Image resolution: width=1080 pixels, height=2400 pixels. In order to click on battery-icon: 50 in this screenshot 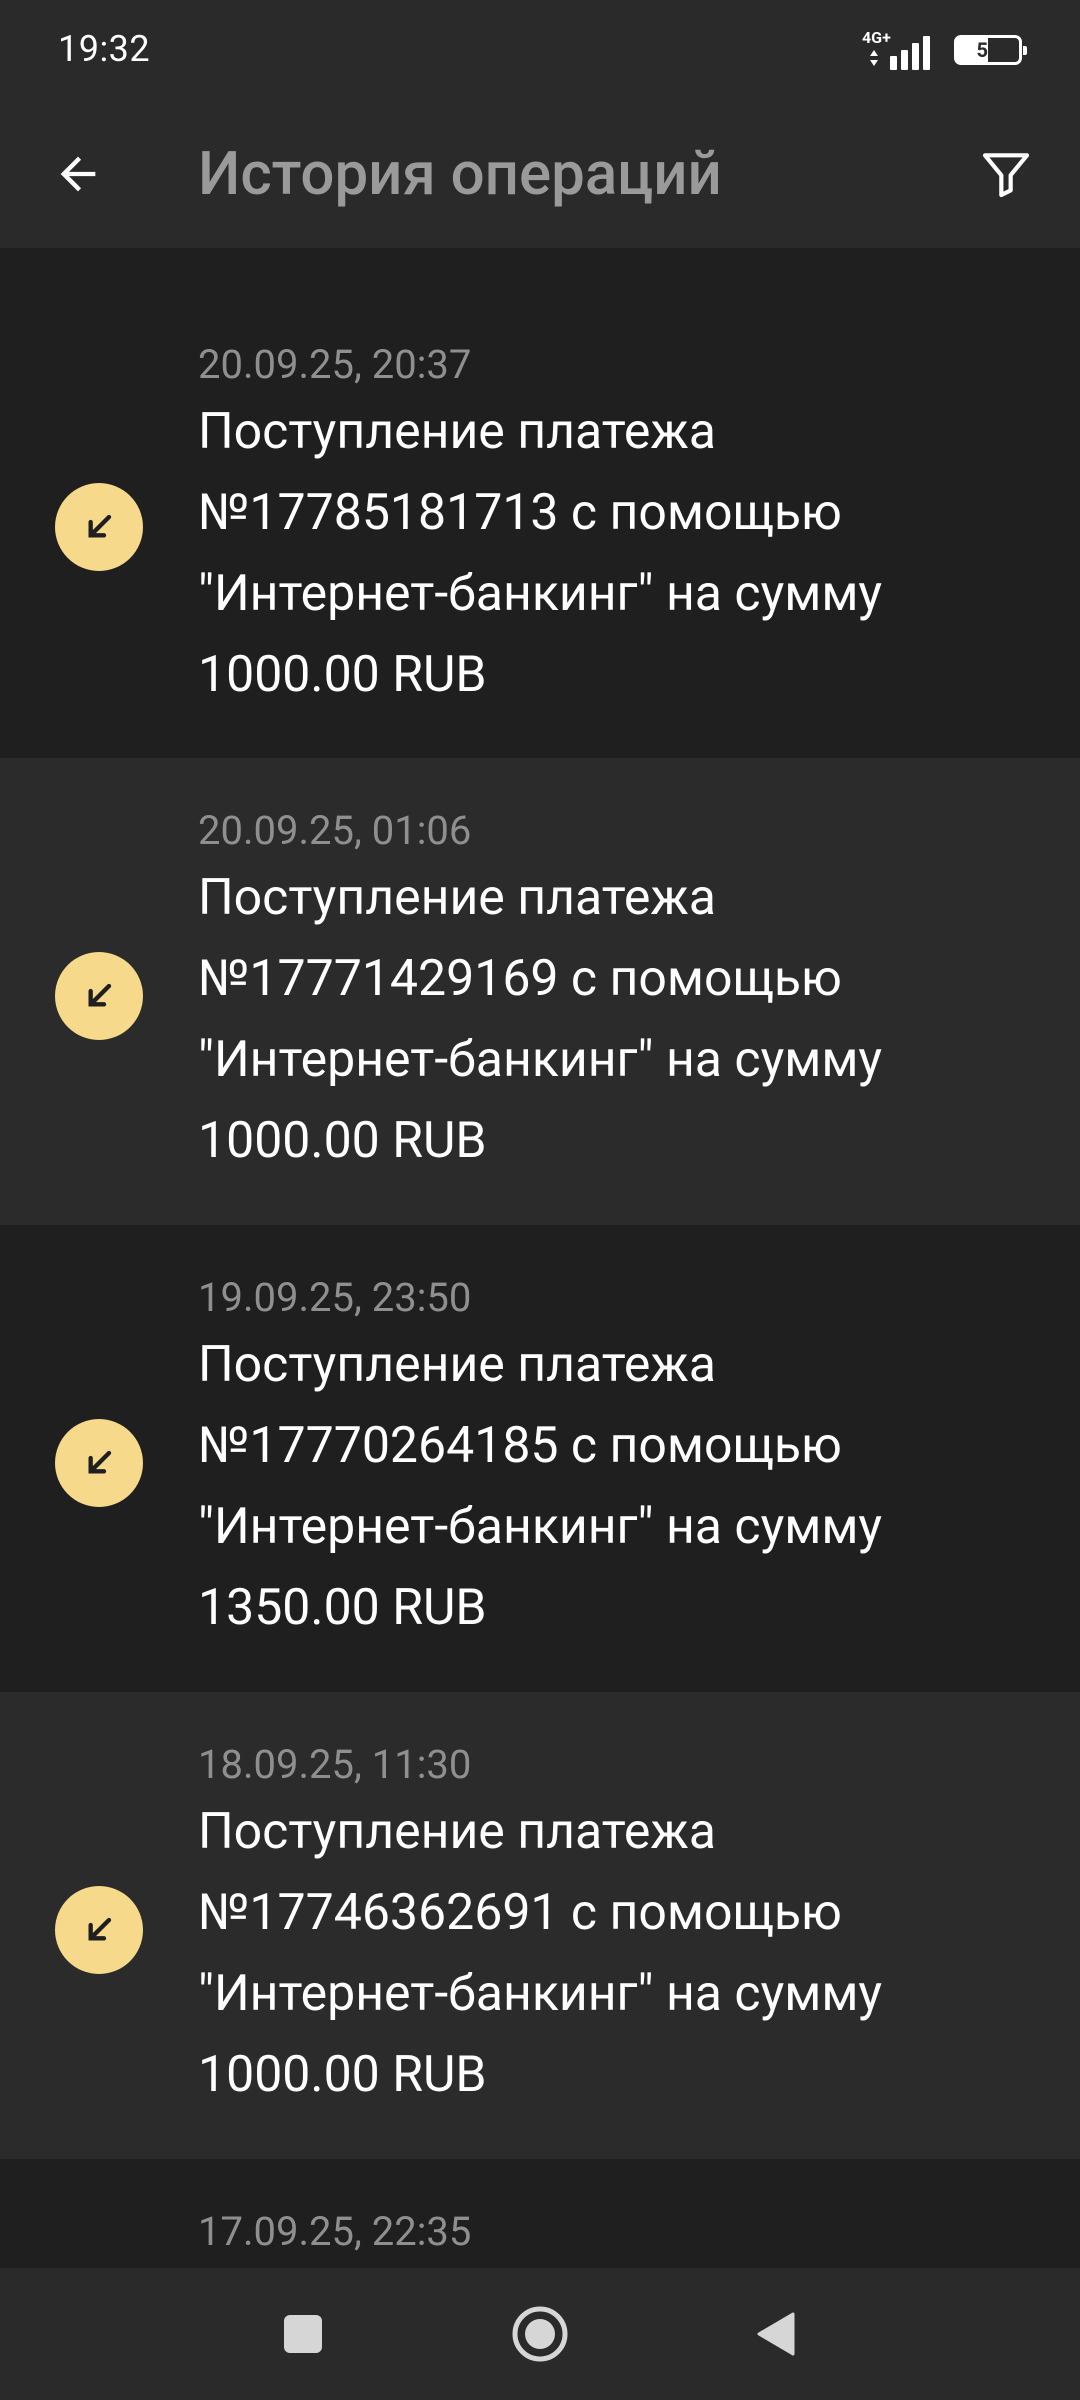, I will do `click(990, 50)`.